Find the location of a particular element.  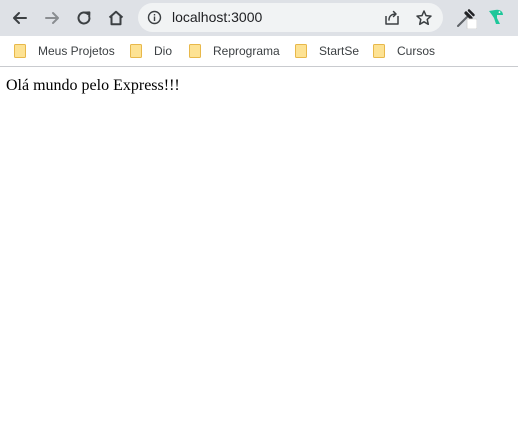

bookmark-meus-projetos: Meus Projetos is located at coordinates (64, 51).